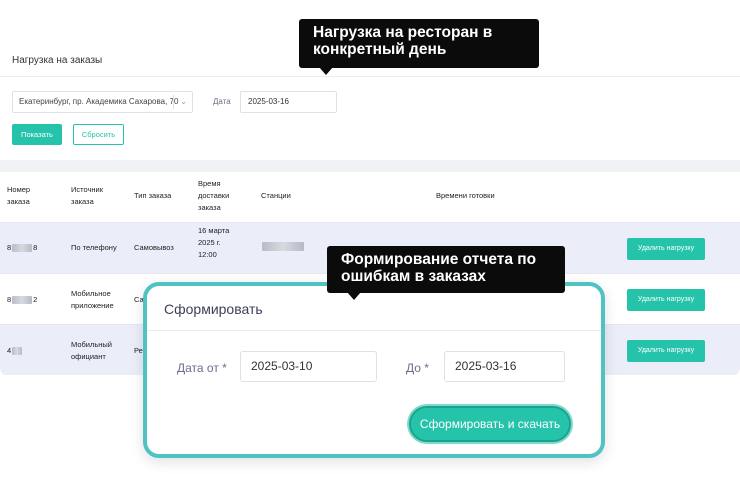  What do you see at coordinates (214, 242) in the screenshot?
I see `order-delivery-time: 16 марта 2025 г. 12:00` at bounding box center [214, 242].